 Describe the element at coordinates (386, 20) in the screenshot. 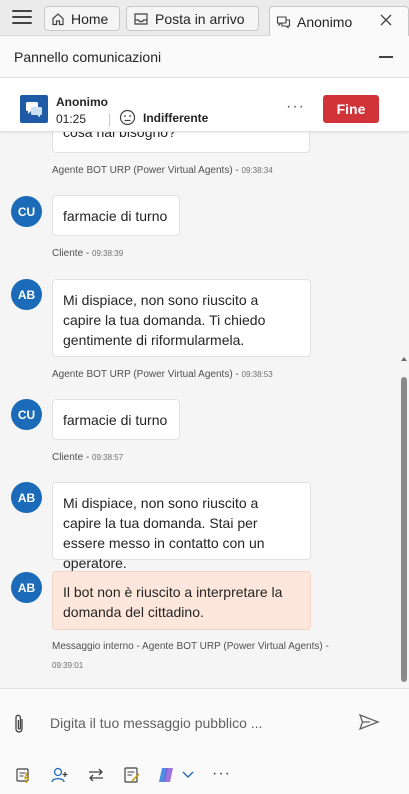

I see `close-icon` at that location.